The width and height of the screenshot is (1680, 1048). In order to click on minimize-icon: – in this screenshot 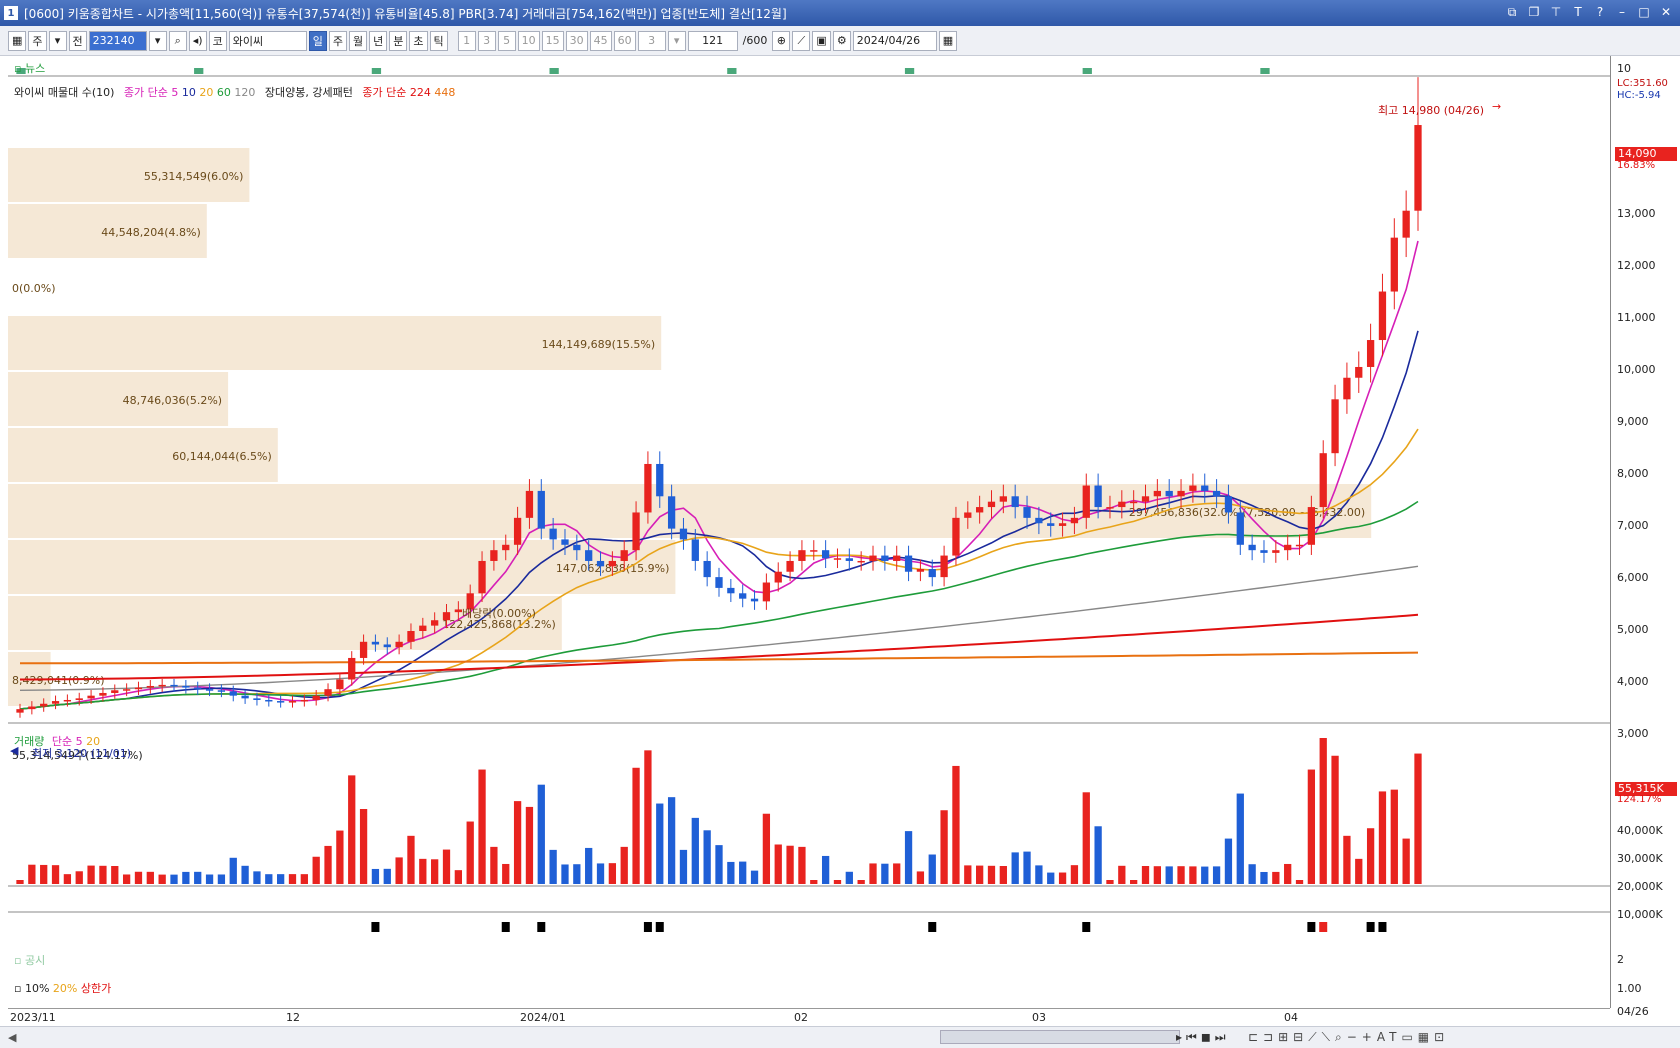, I will do `click(1622, 12)`.